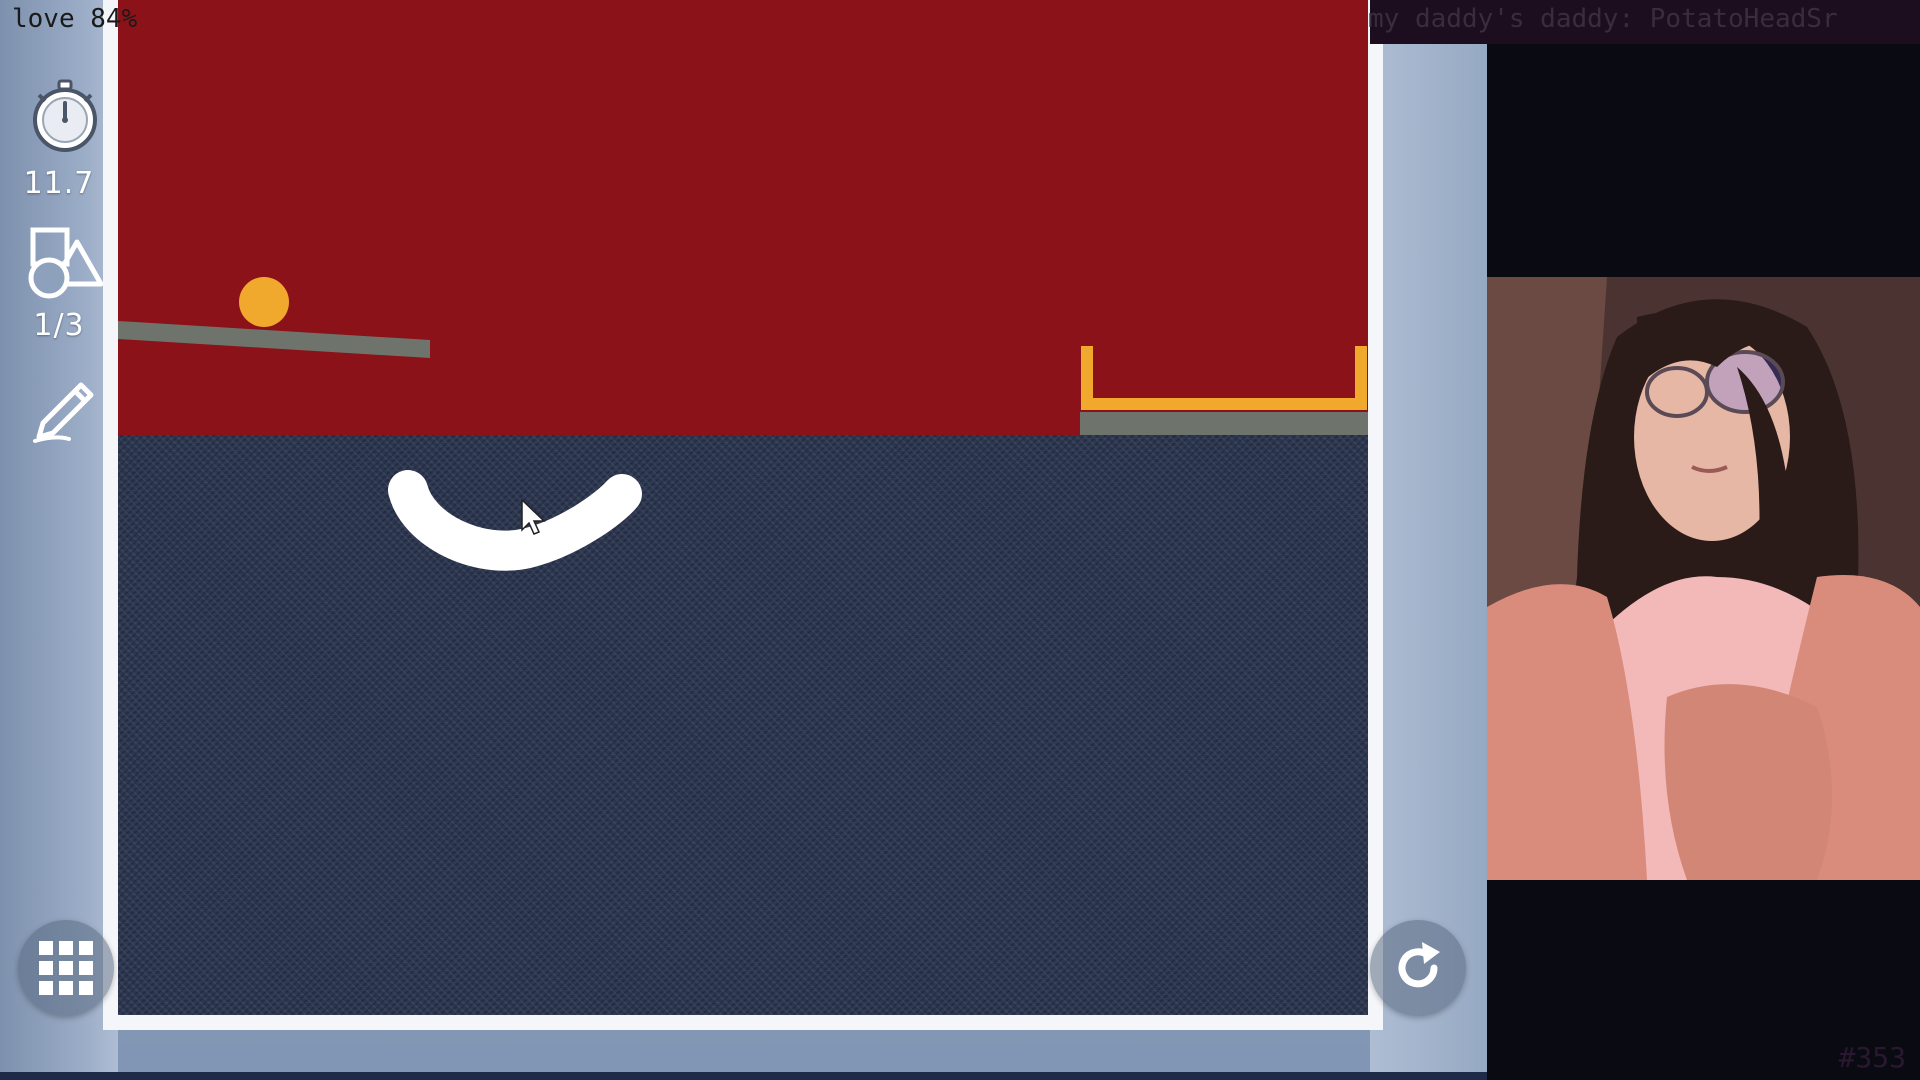  Describe the element at coordinates (65, 115) in the screenshot. I see `stopwatch-icon` at that location.